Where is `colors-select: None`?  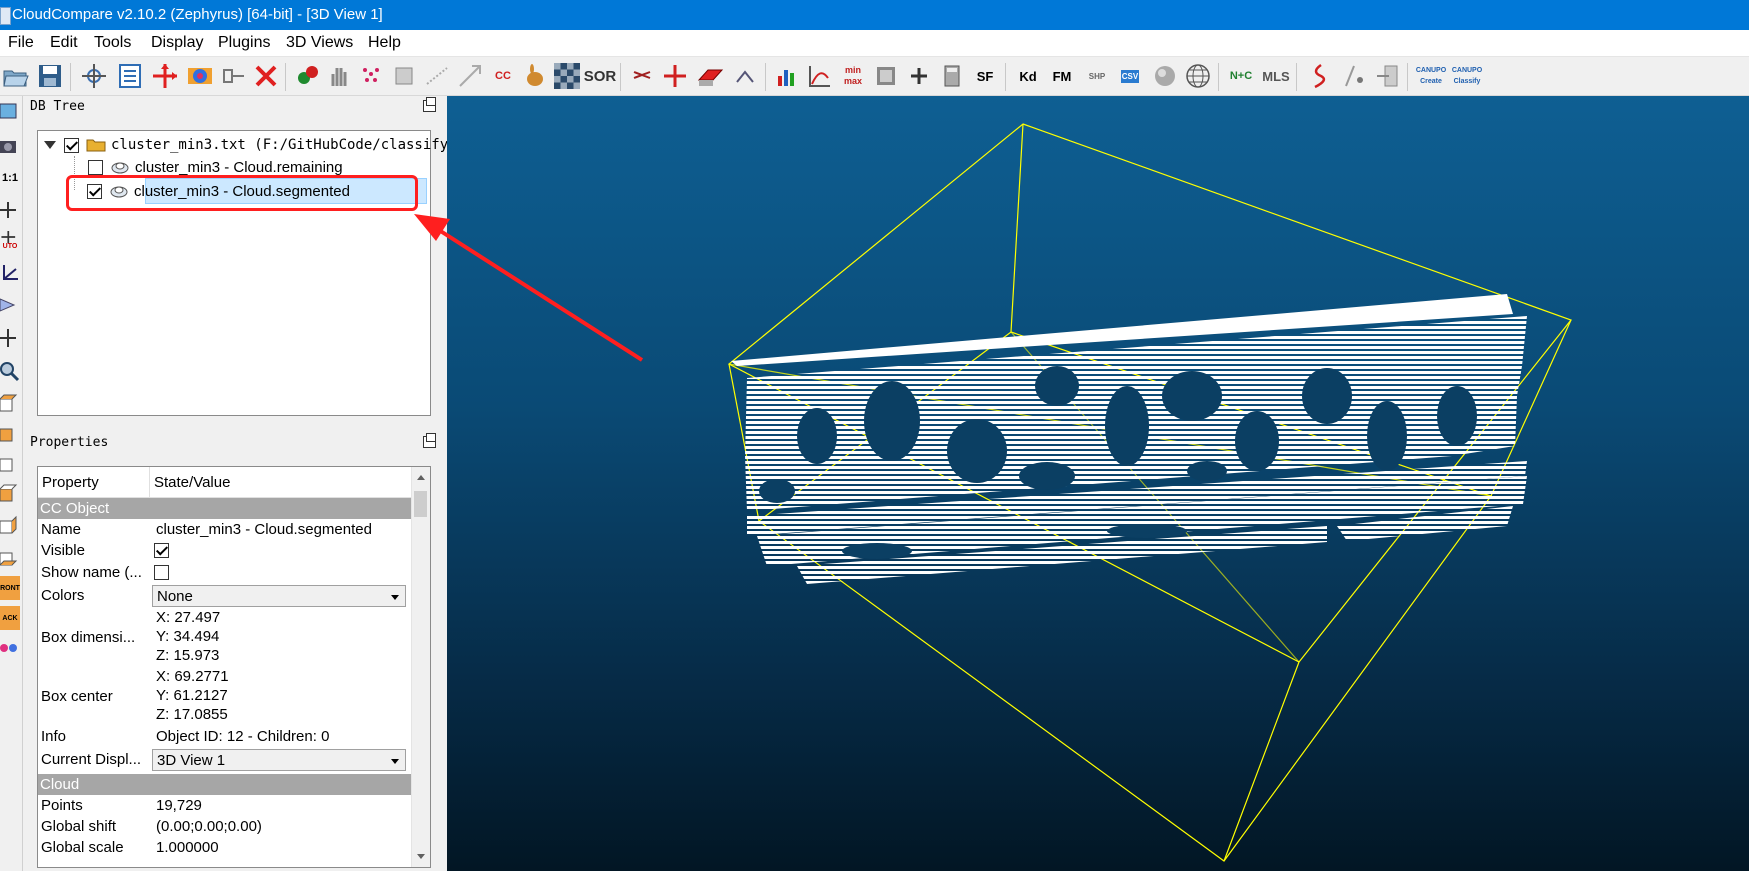 colors-select: None is located at coordinates (279, 596).